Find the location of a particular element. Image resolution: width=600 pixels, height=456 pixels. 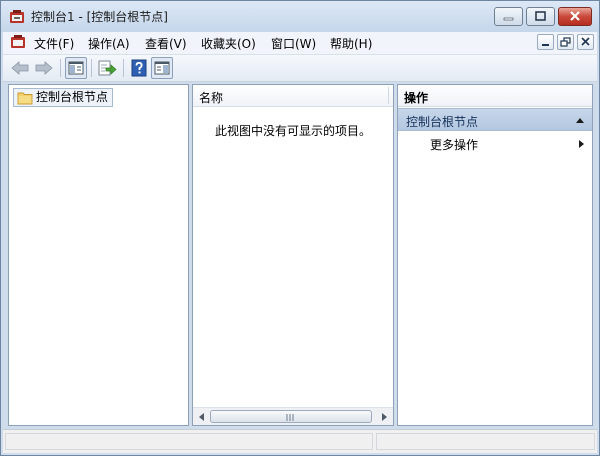

menu-help: 帮助(H) is located at coordinates (351, 43).